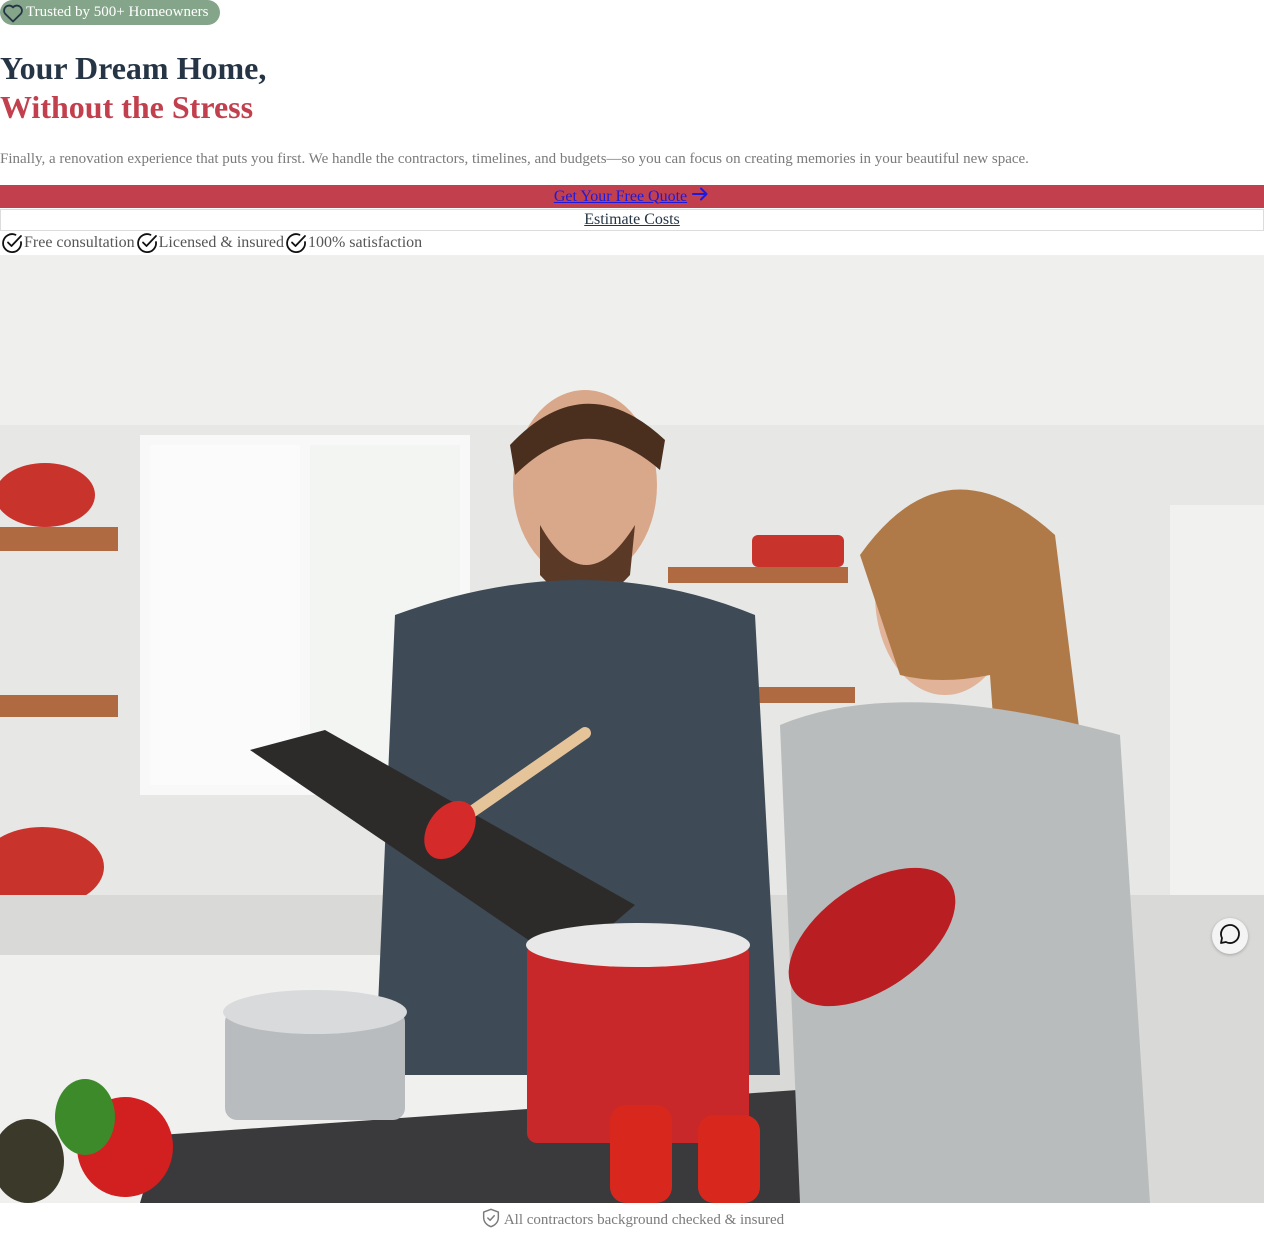 This screenshot has width=1264, height=1233. I want to click on get-free-quote-button: Get Your Free Quote, so click(632, 196).